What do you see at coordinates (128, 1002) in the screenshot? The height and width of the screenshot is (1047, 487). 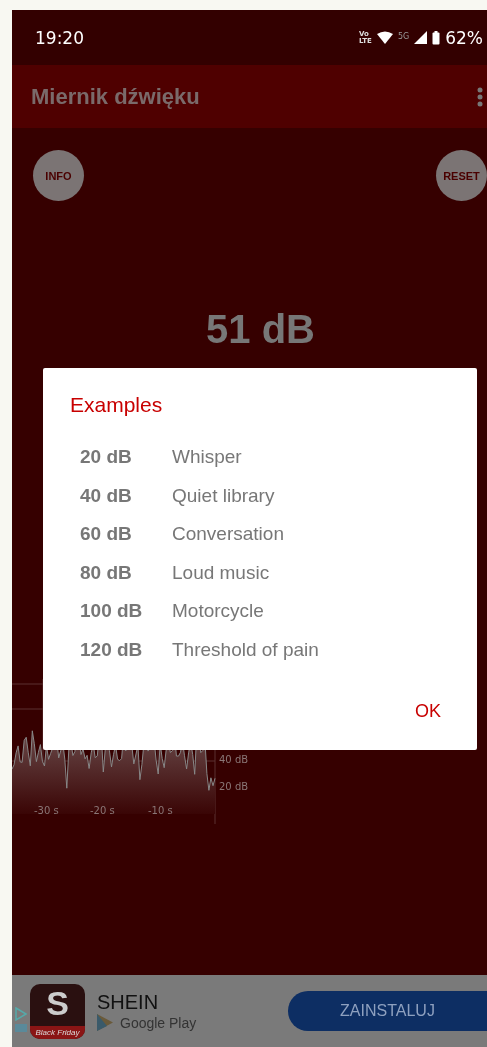 I see `advertised-app-name: SHEIN` at bounding box center [128, 1002].